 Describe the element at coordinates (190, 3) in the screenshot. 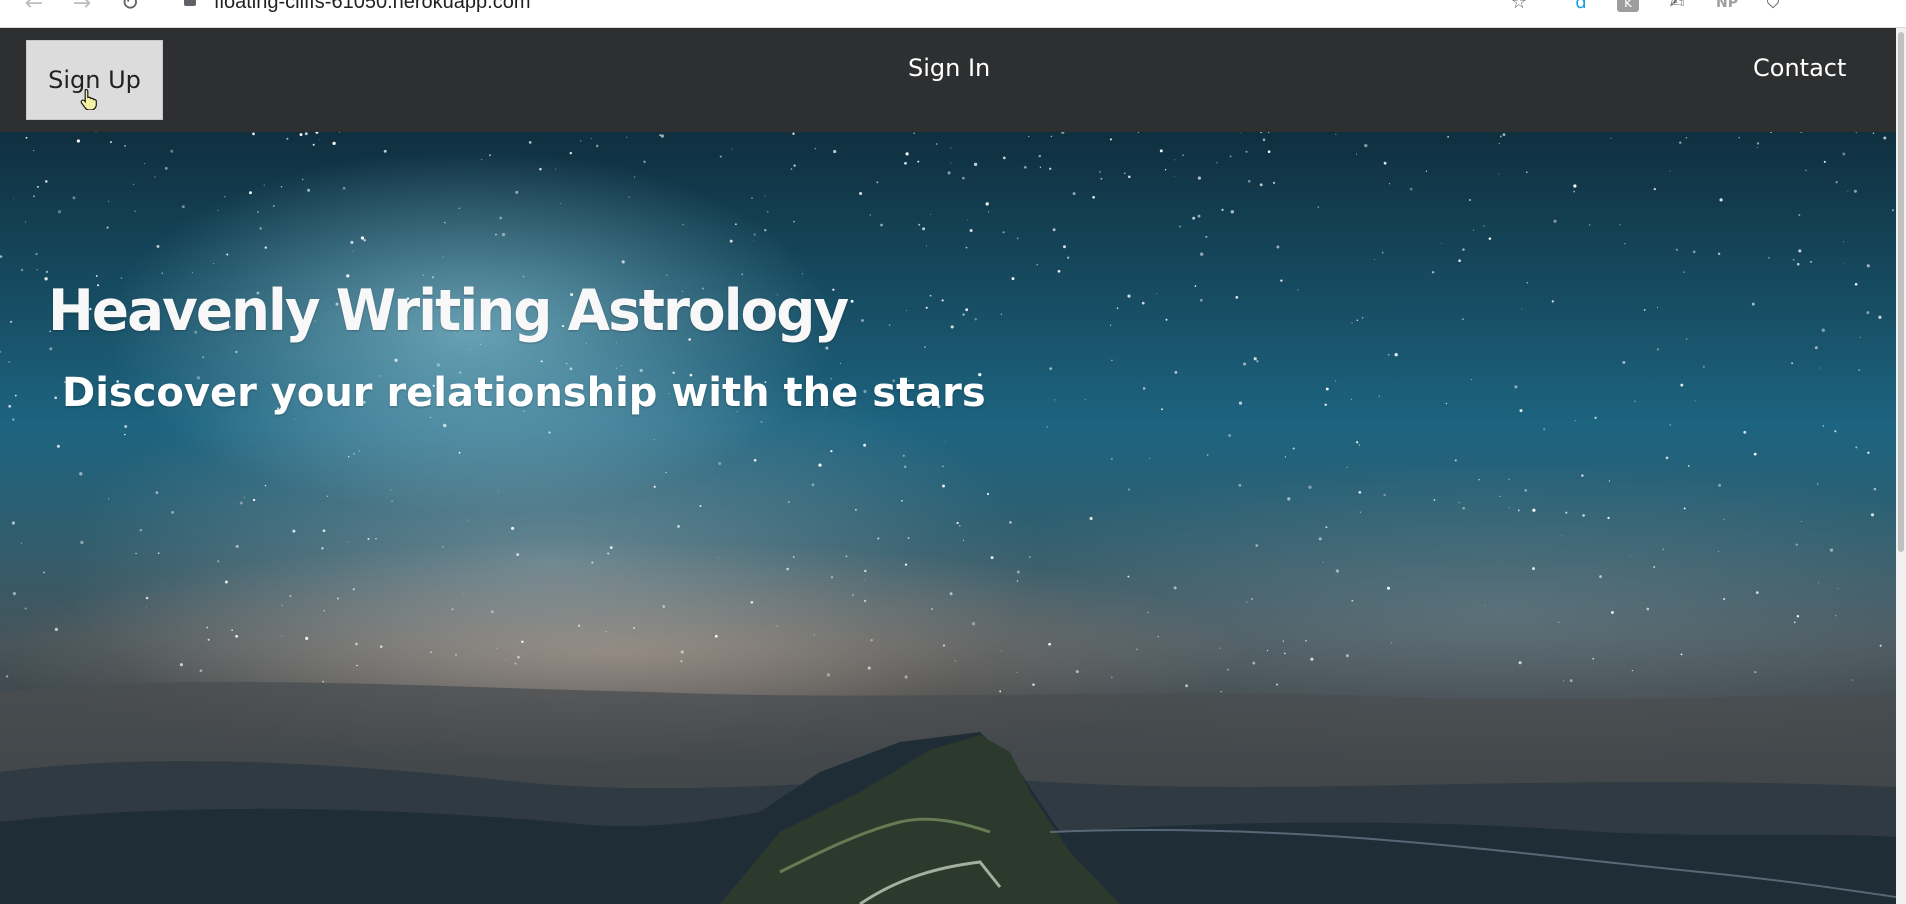

I see `lock-icon` at that location.